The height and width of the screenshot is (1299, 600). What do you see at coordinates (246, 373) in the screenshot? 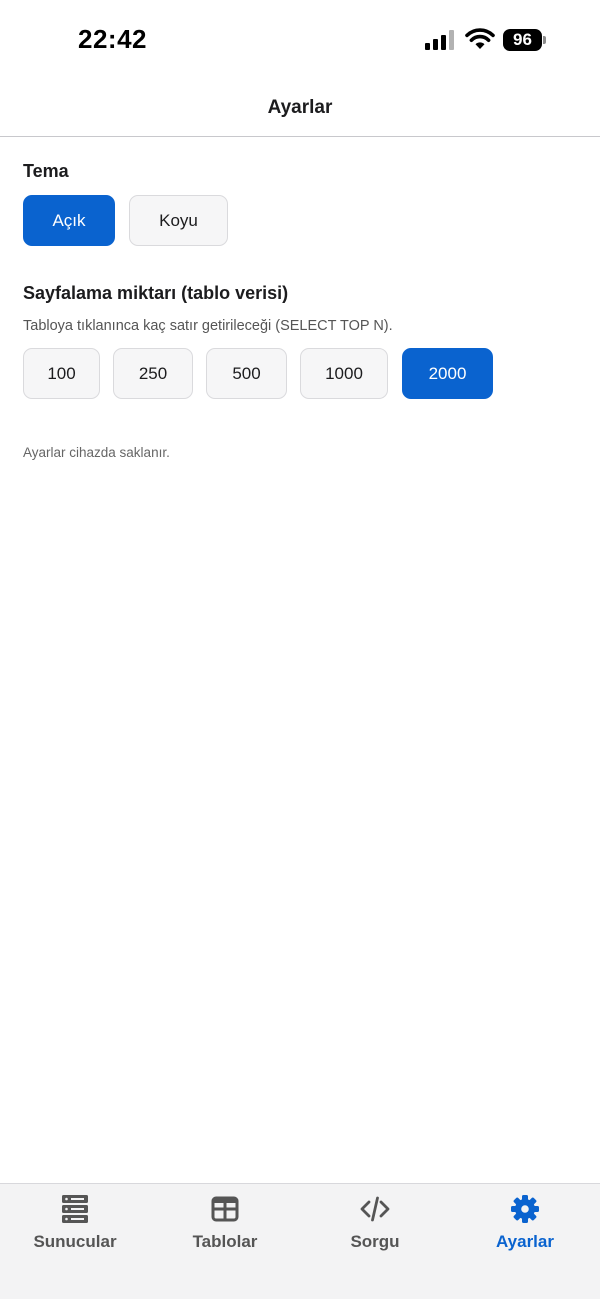
I see `paging-option-500: 500` at bounding box center [246, 373].